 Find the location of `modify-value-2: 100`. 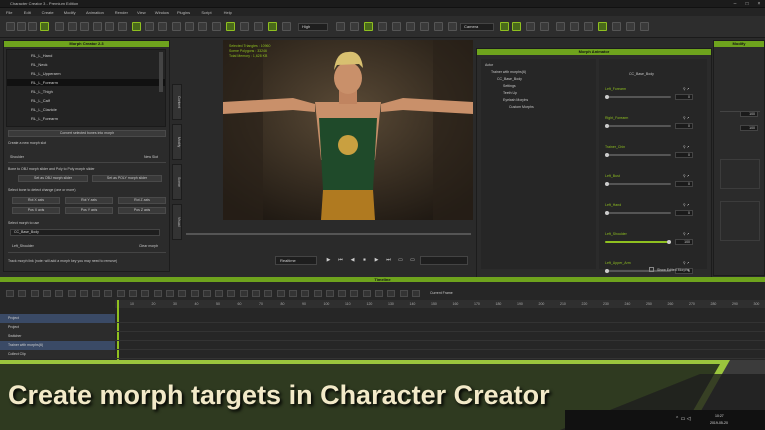

modify-value-2: 100 is located at coordinates (749, 128).